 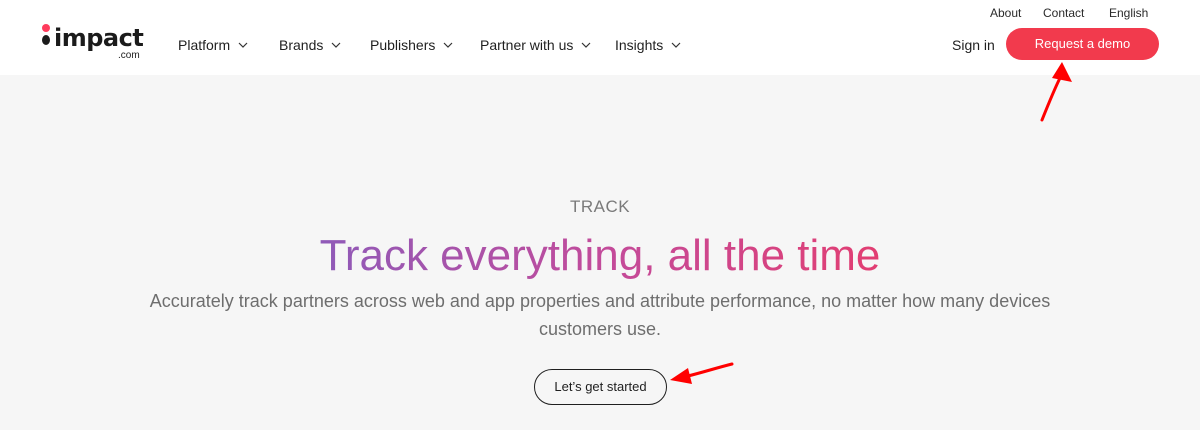 I want to click on nav-insights: Insights, so click(x=648, y=45).